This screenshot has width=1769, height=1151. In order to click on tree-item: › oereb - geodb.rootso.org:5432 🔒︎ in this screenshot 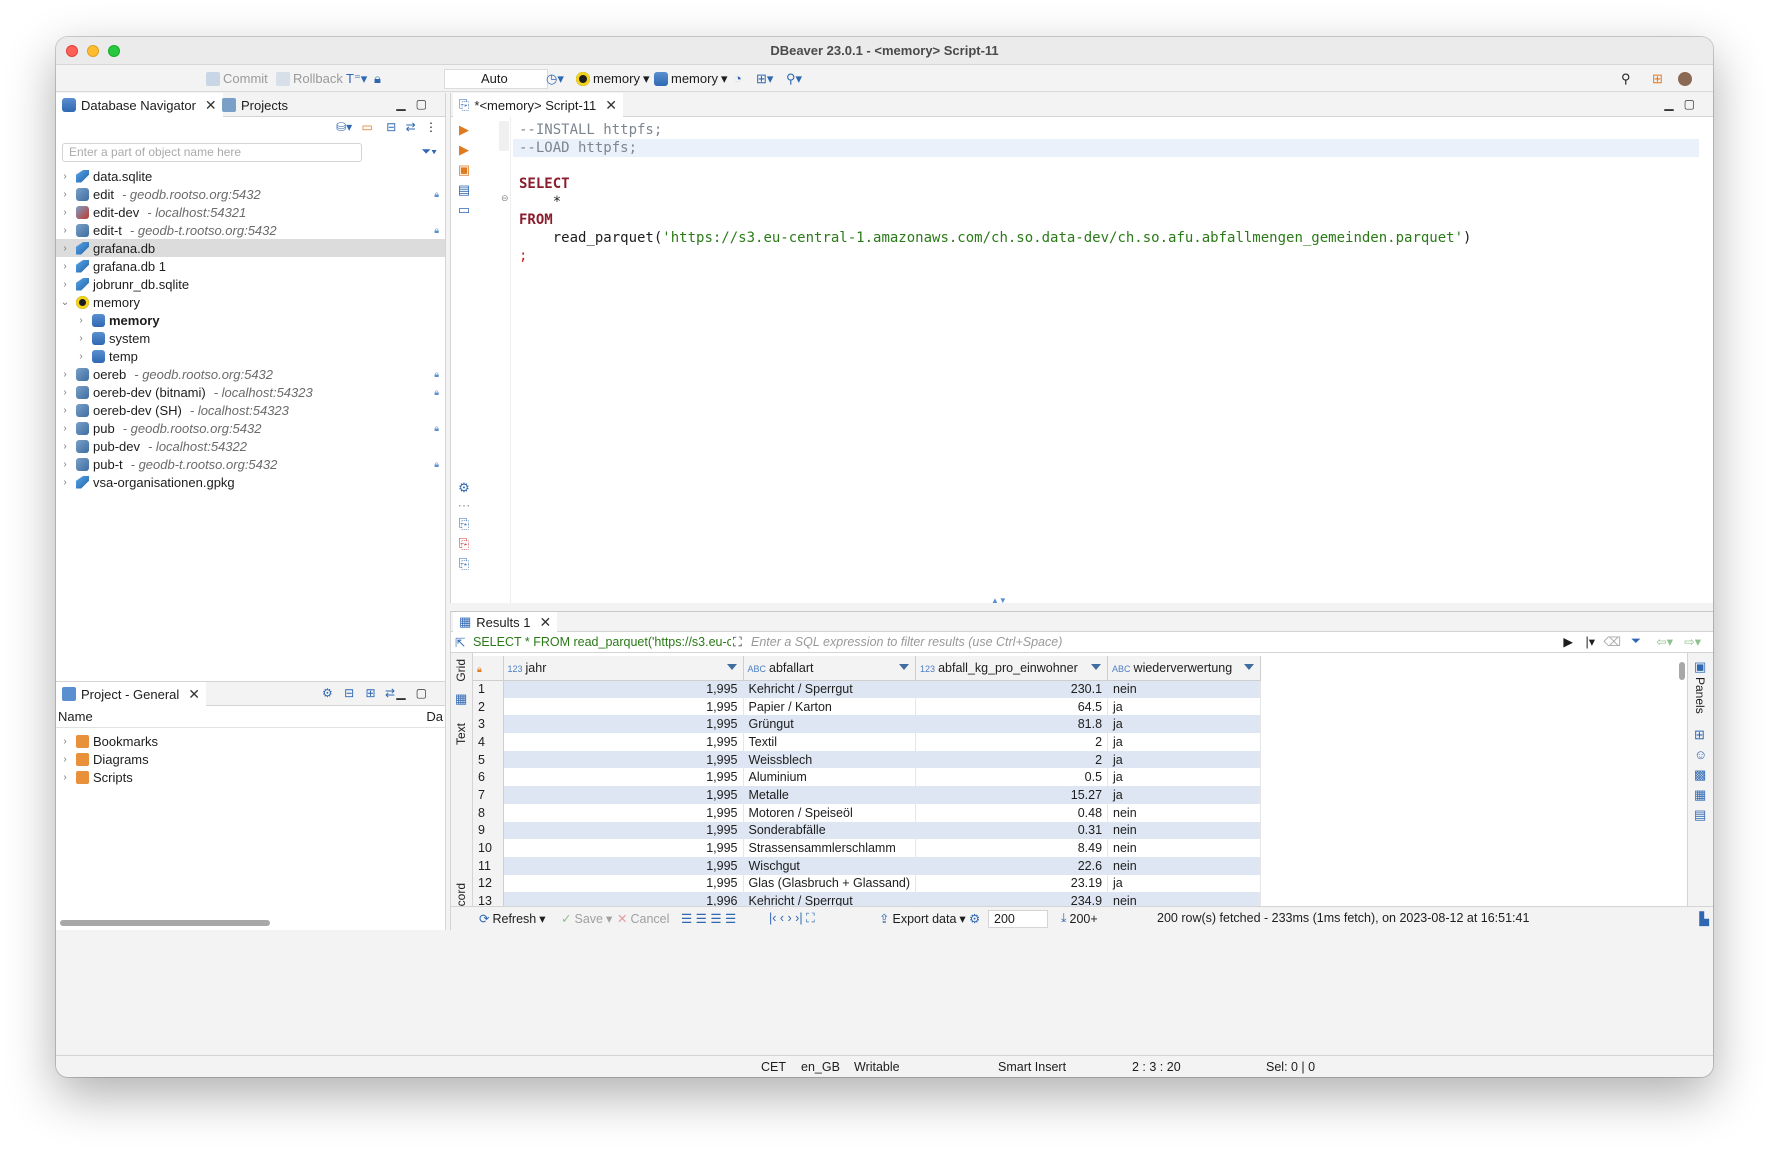, I will do `click(250, 374)`.